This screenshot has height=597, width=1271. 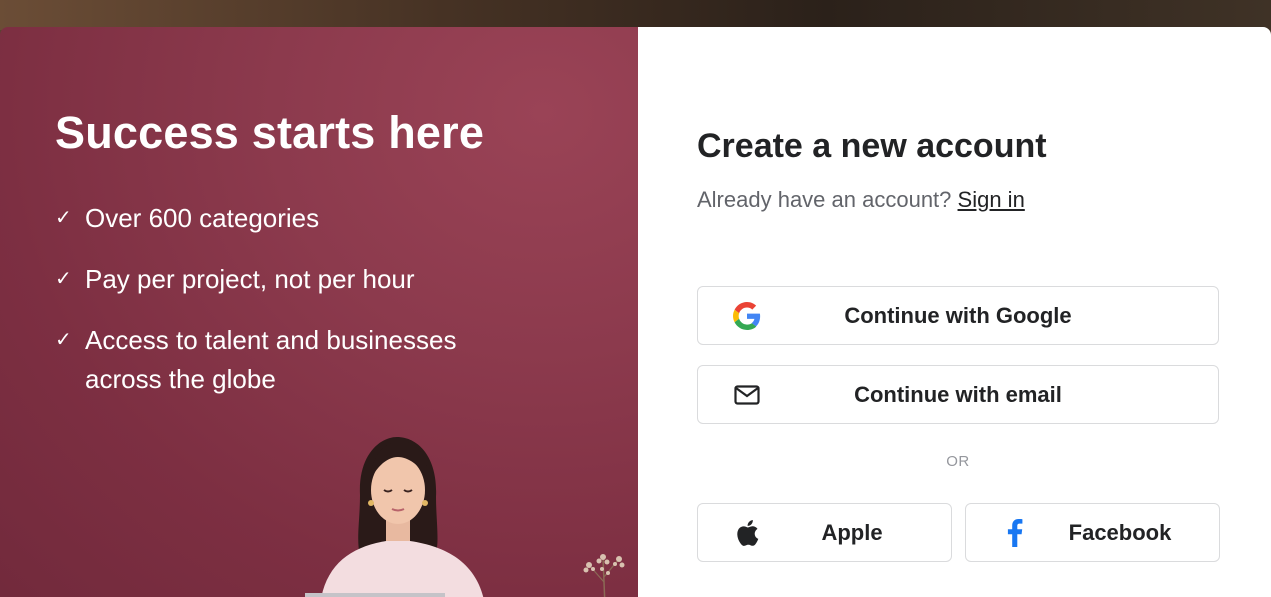 I want to click on continue-with-google-button: Continue with Google, so click(x=958, y=315).